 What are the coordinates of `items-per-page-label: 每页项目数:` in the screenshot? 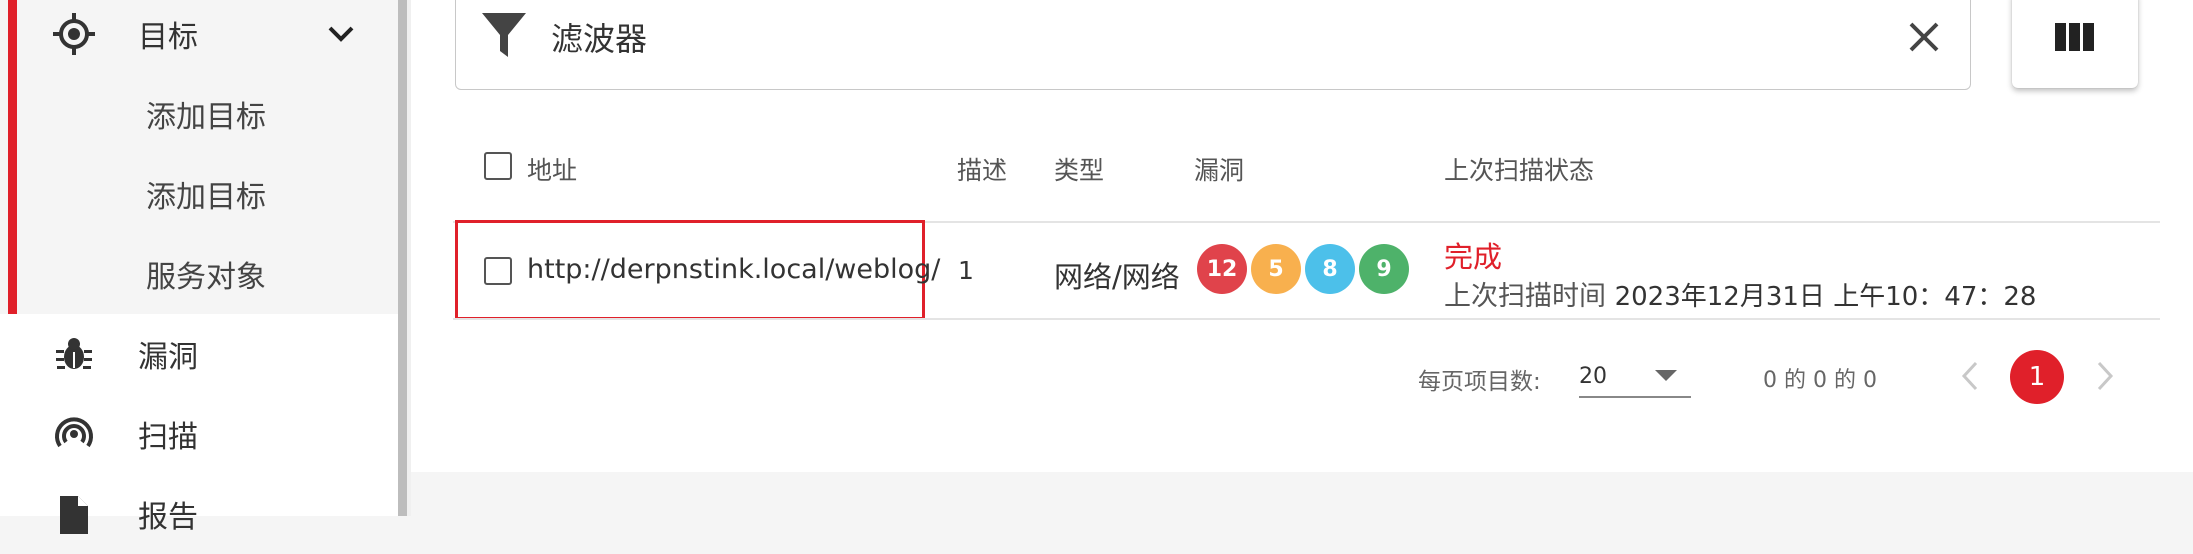 It's located at (1479, 382).